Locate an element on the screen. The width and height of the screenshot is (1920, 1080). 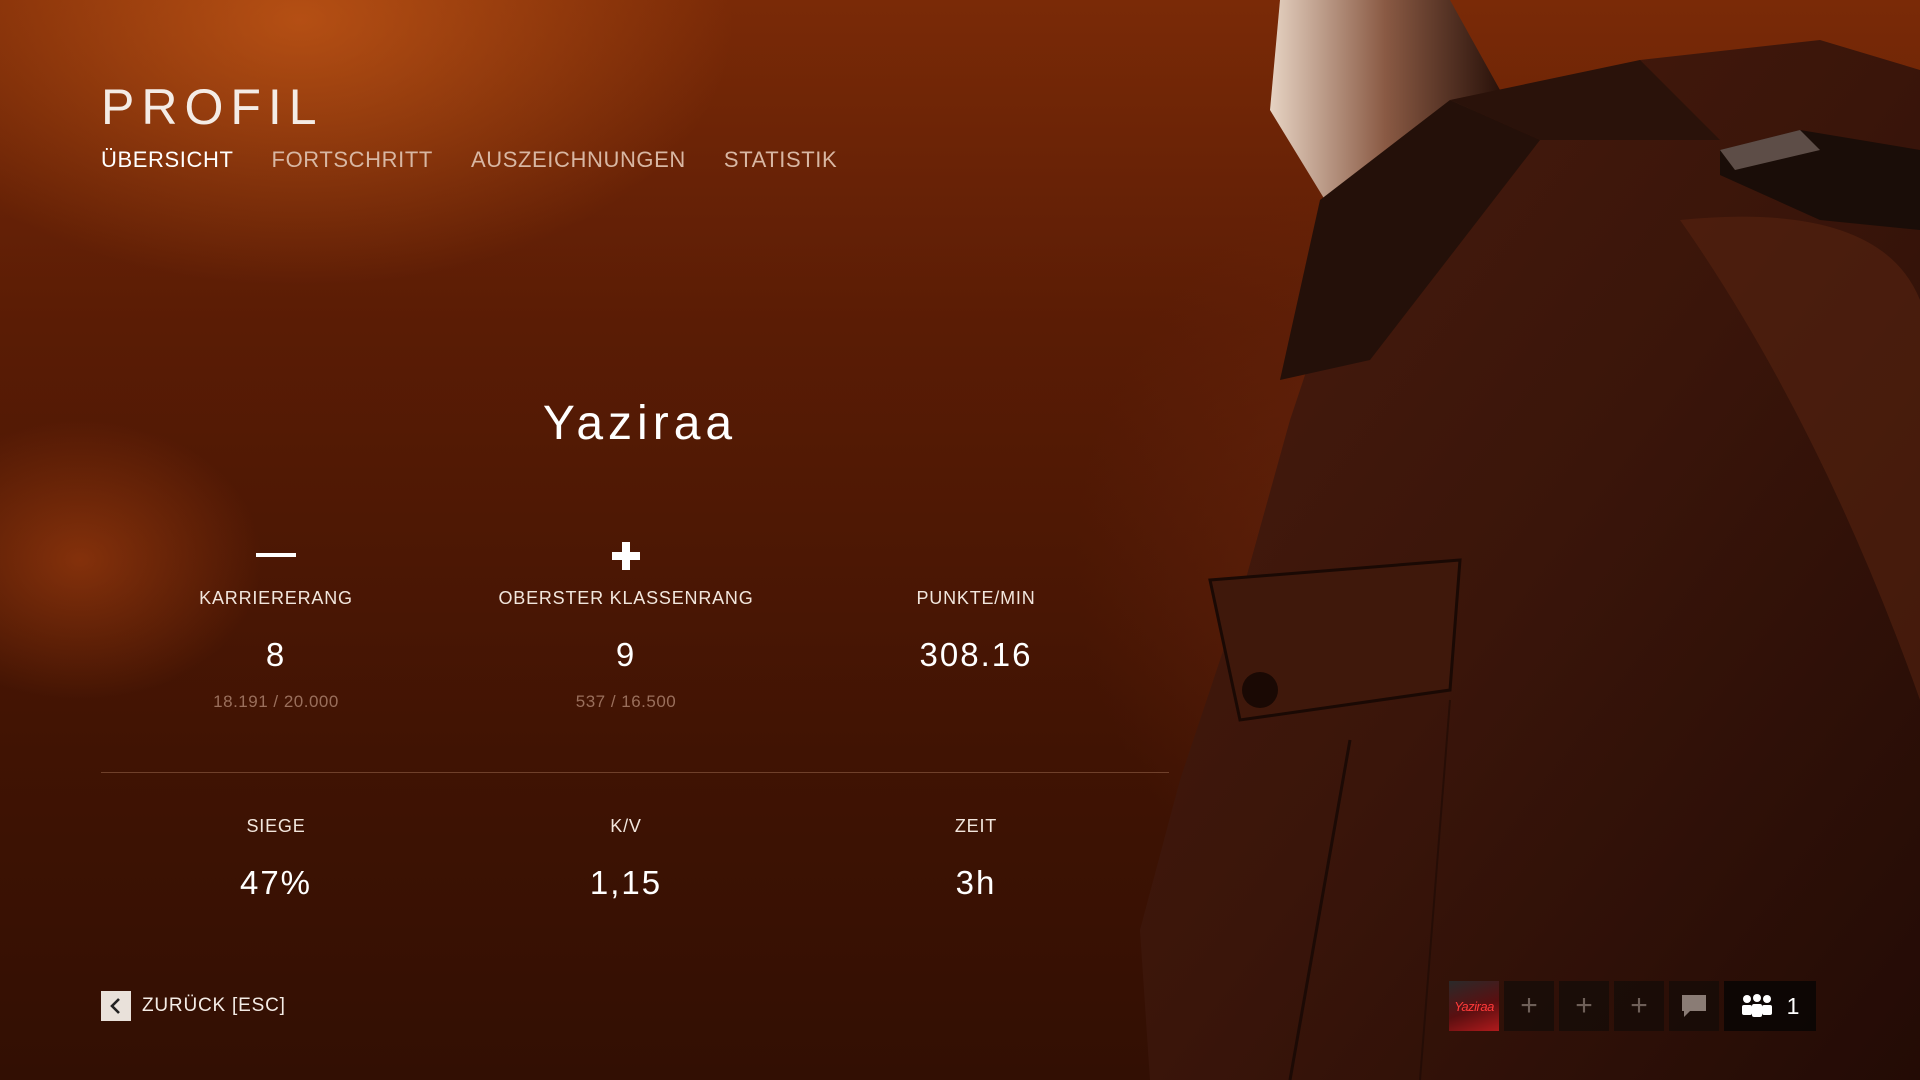
avatar-text: Yaziraa is located at coordinates (1474, 1006).